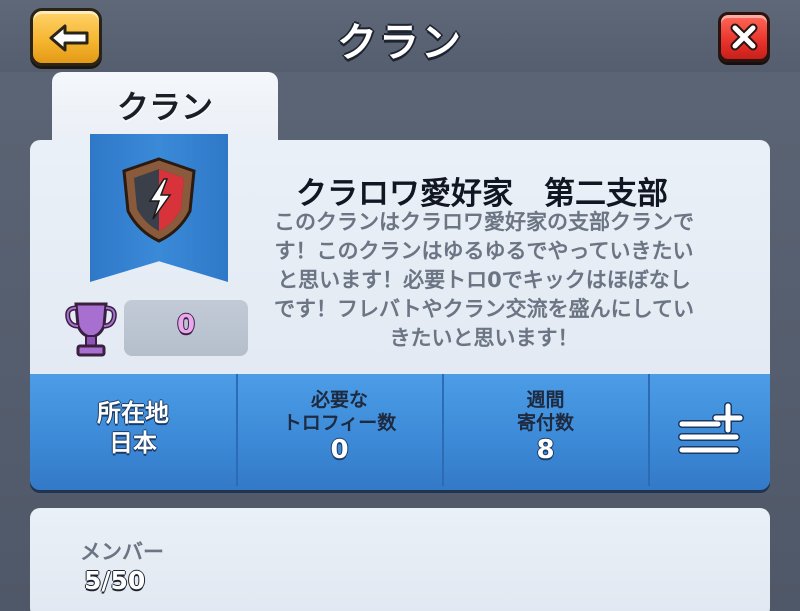  I want to click on stat-location: 所在地 日本, so click(133, 430).